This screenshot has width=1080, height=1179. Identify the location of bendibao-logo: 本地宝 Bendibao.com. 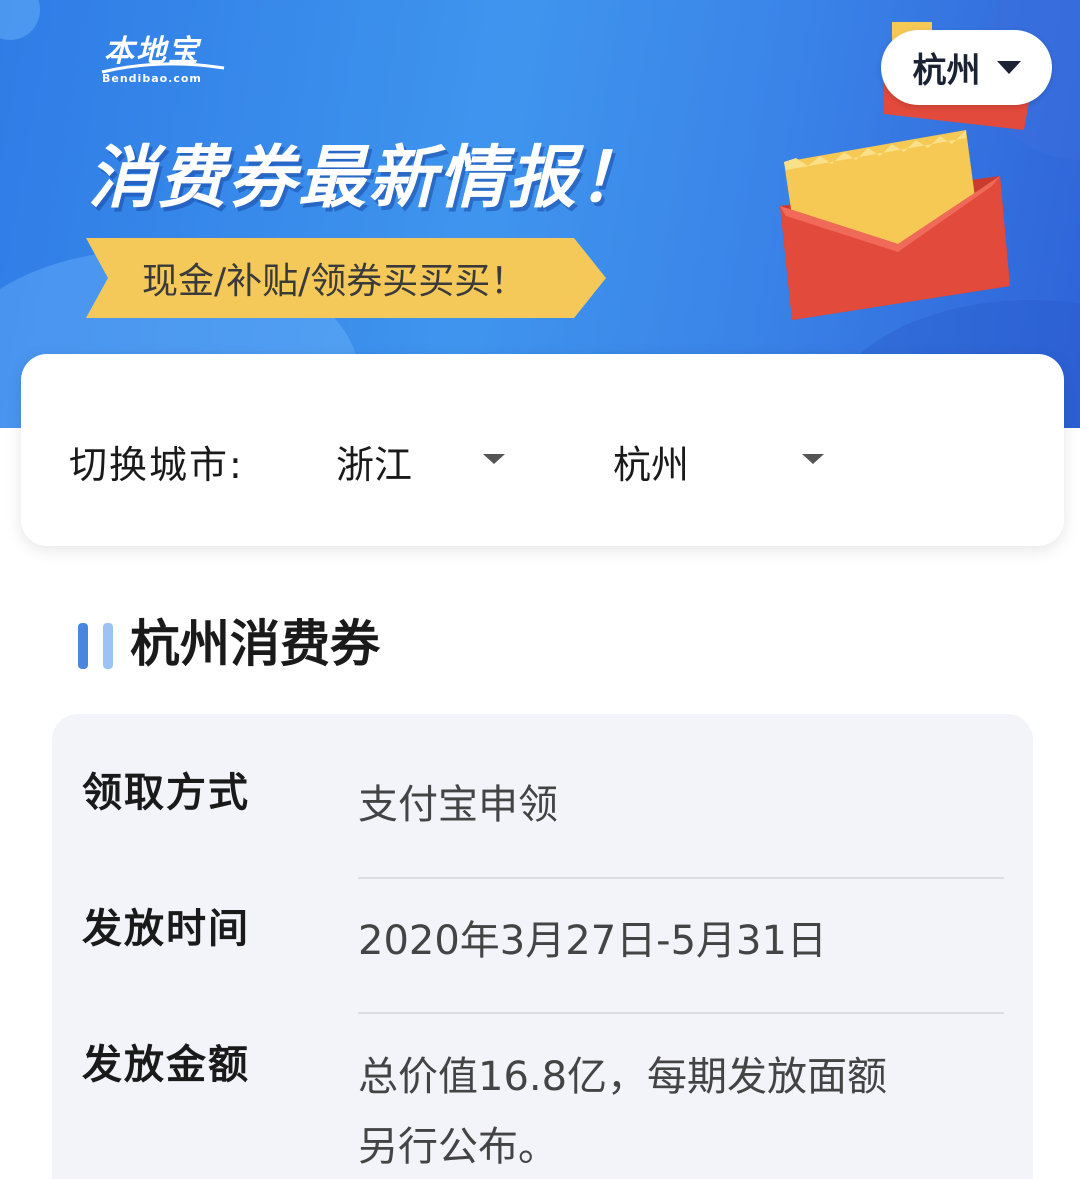
(165, 57).